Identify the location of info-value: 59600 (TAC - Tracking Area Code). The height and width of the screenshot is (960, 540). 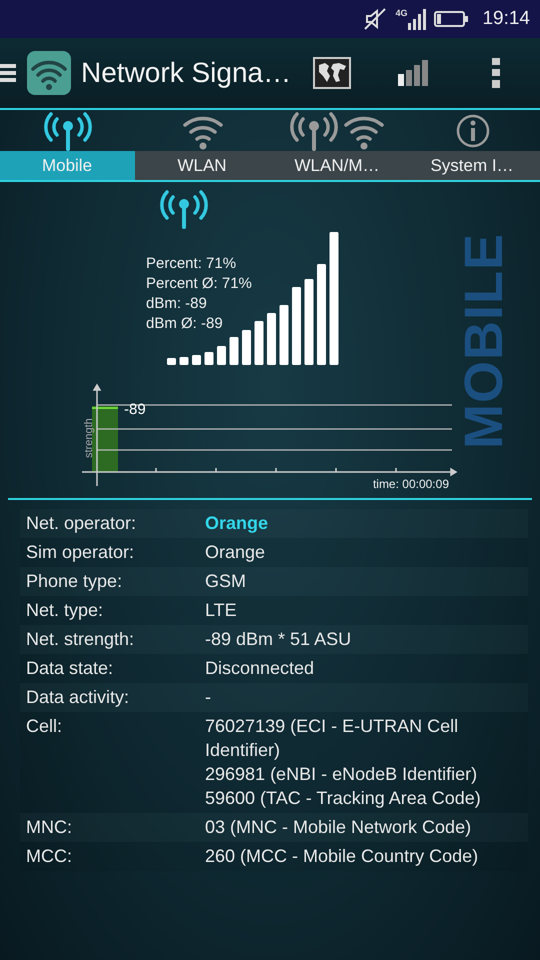
(343, 798).